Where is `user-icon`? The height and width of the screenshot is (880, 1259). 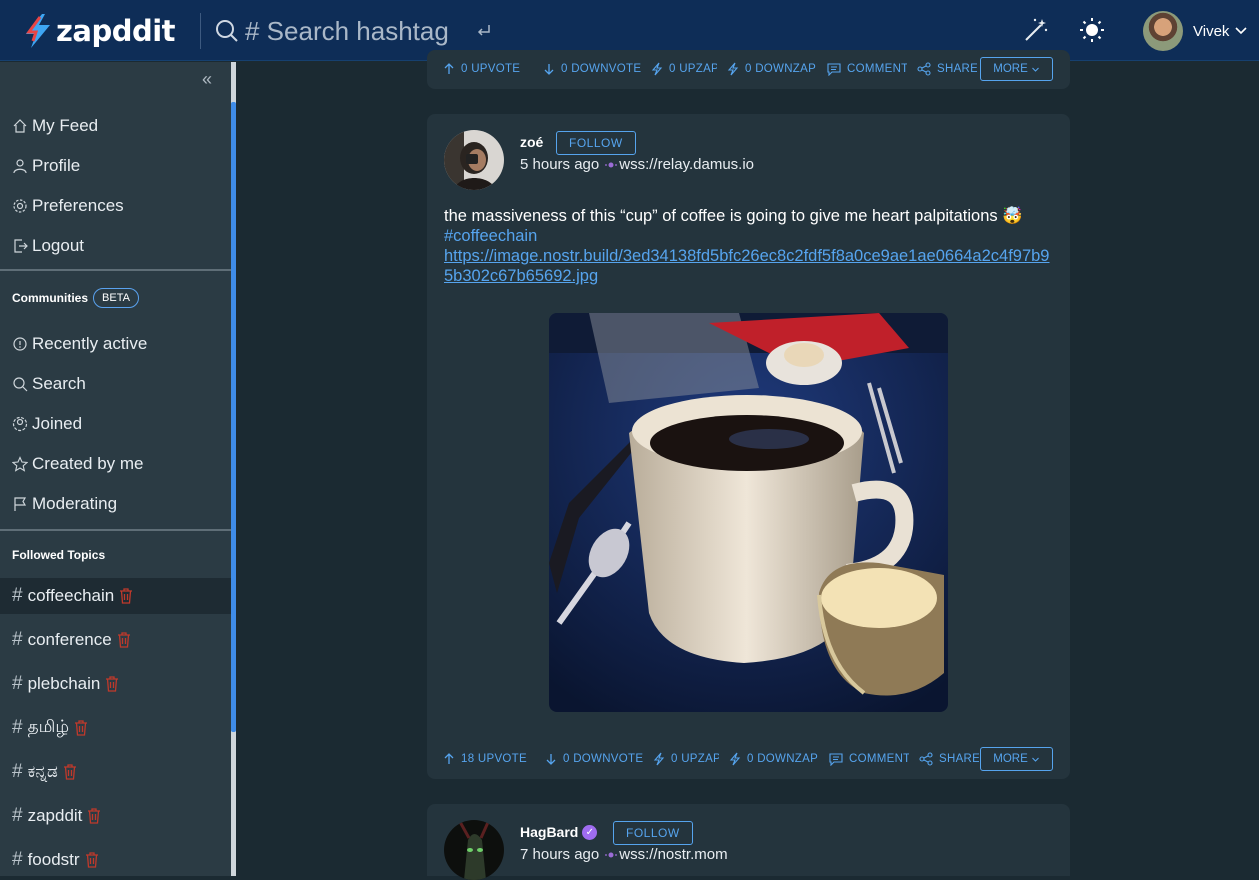 user-icon is located at coordinates (20, 166).